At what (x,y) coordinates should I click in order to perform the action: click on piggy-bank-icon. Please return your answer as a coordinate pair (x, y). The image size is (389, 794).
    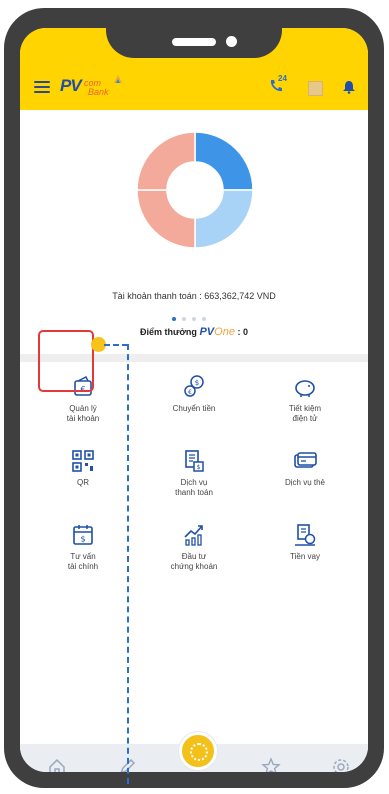
    Looking at the image, I should click on (305, 388).